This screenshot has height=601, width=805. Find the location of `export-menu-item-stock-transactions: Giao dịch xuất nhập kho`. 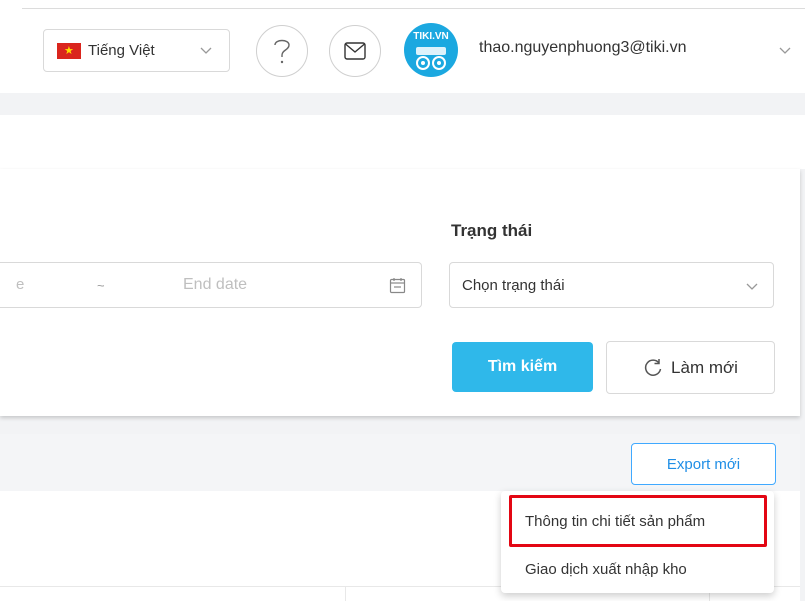

export-menu-item-stock-transactions: Giao dịch xuất nhập kho is located at coordinates (637, 569).